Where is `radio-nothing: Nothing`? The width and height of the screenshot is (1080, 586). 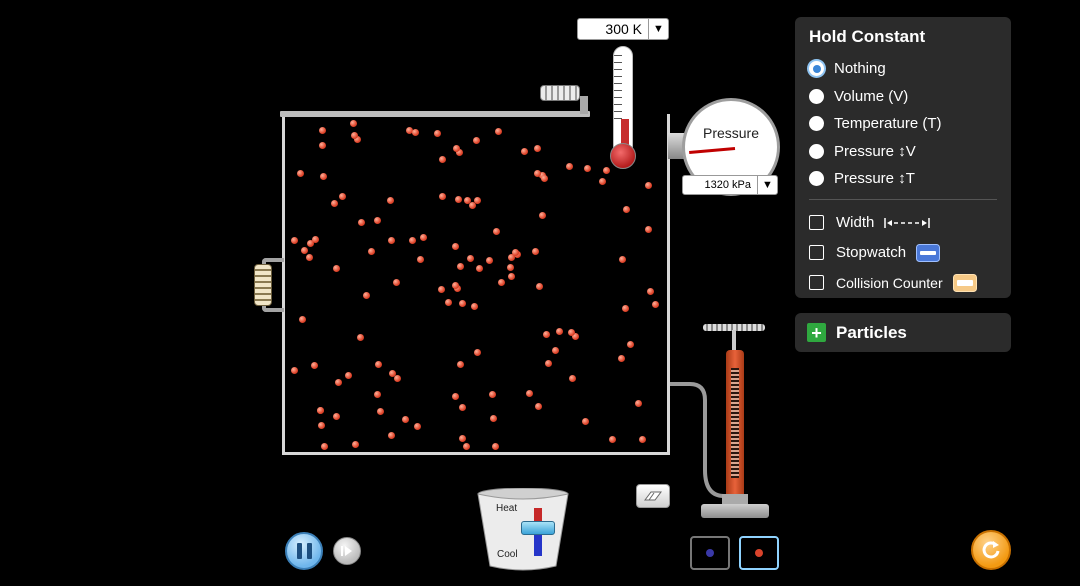
radio-nothing: Nothing is located at coordinates (903, 69).